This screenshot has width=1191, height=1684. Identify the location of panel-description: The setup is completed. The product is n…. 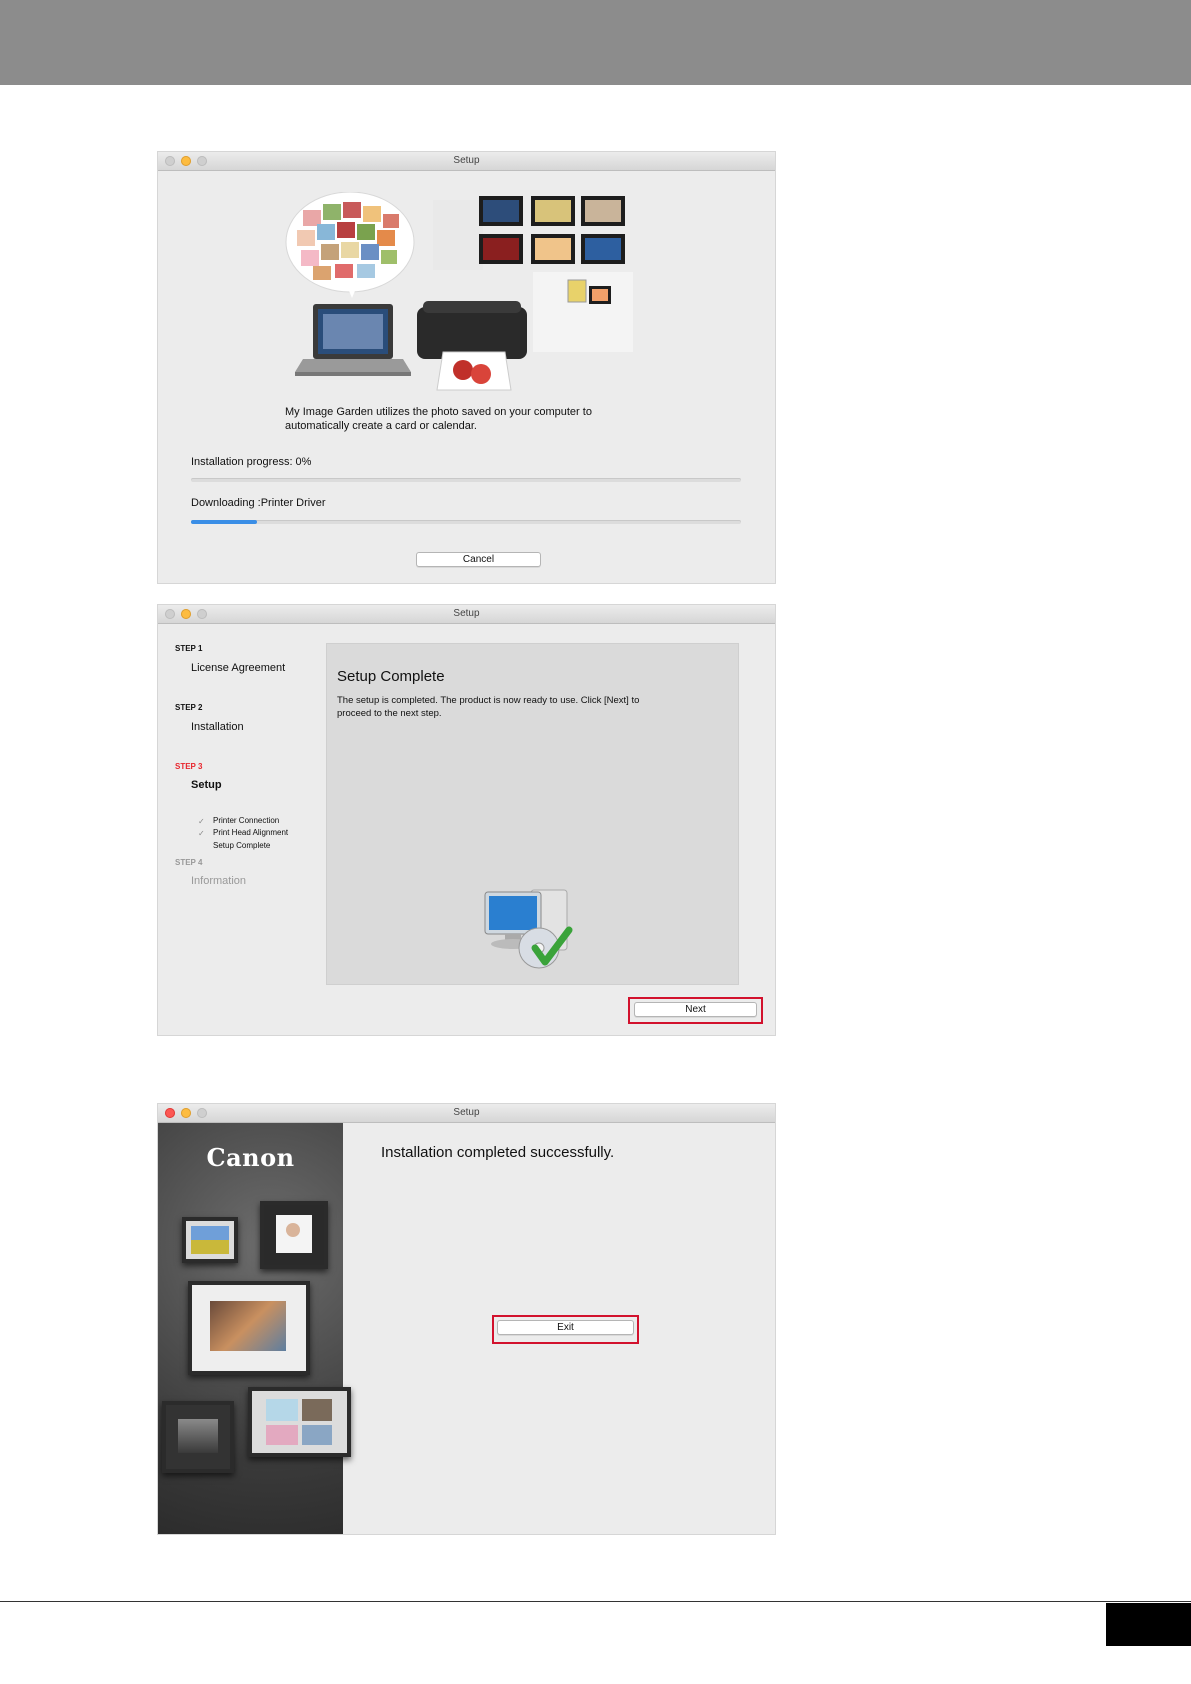
(488, 707).